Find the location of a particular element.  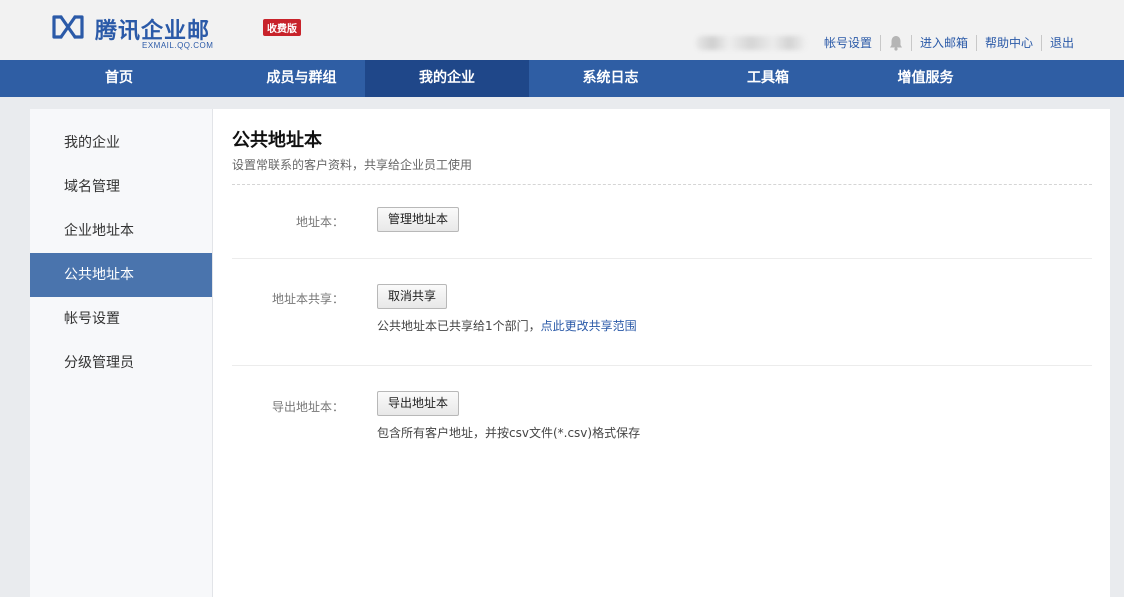

nav-toolbox: 工具箱 is located at coordinates (768, 78).